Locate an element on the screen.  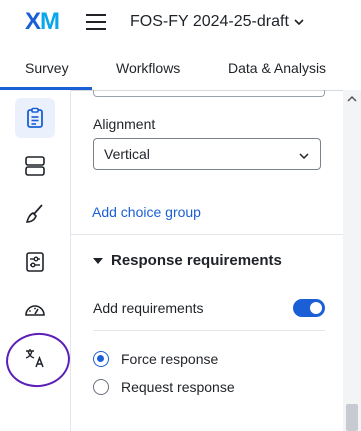
force-response-option: Force response is located at coordinates (155, 359).